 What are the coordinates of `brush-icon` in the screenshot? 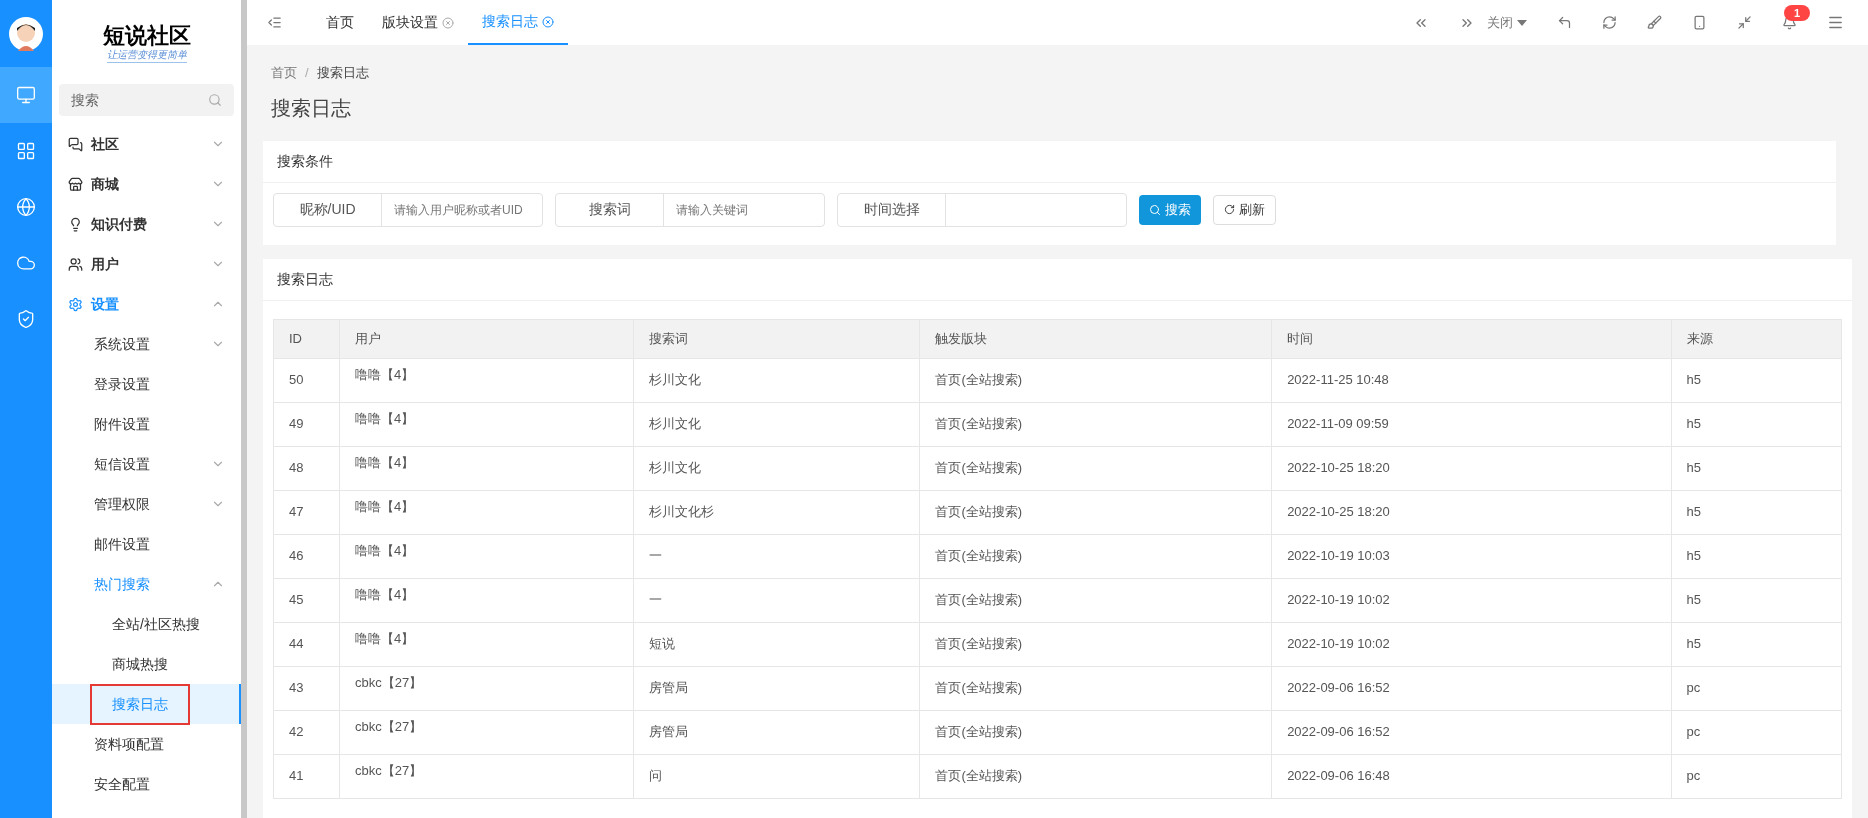 It's located at (1654, 22).